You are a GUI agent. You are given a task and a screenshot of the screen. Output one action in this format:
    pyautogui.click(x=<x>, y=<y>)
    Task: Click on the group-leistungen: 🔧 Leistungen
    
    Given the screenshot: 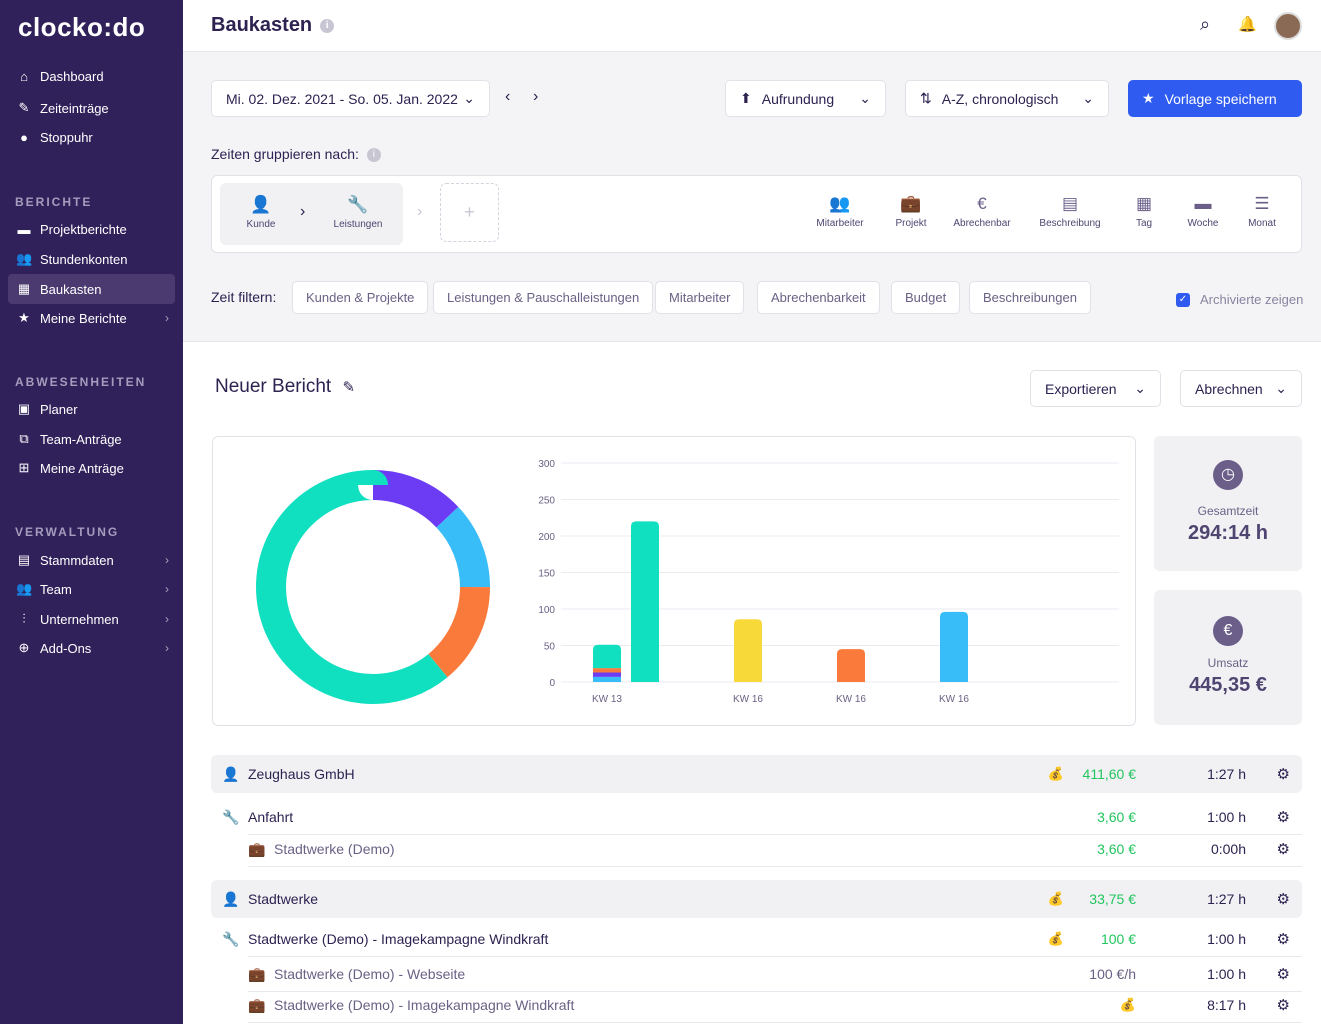 What is the action you would take?
    pyautogui.click(x=358, y=212)
    